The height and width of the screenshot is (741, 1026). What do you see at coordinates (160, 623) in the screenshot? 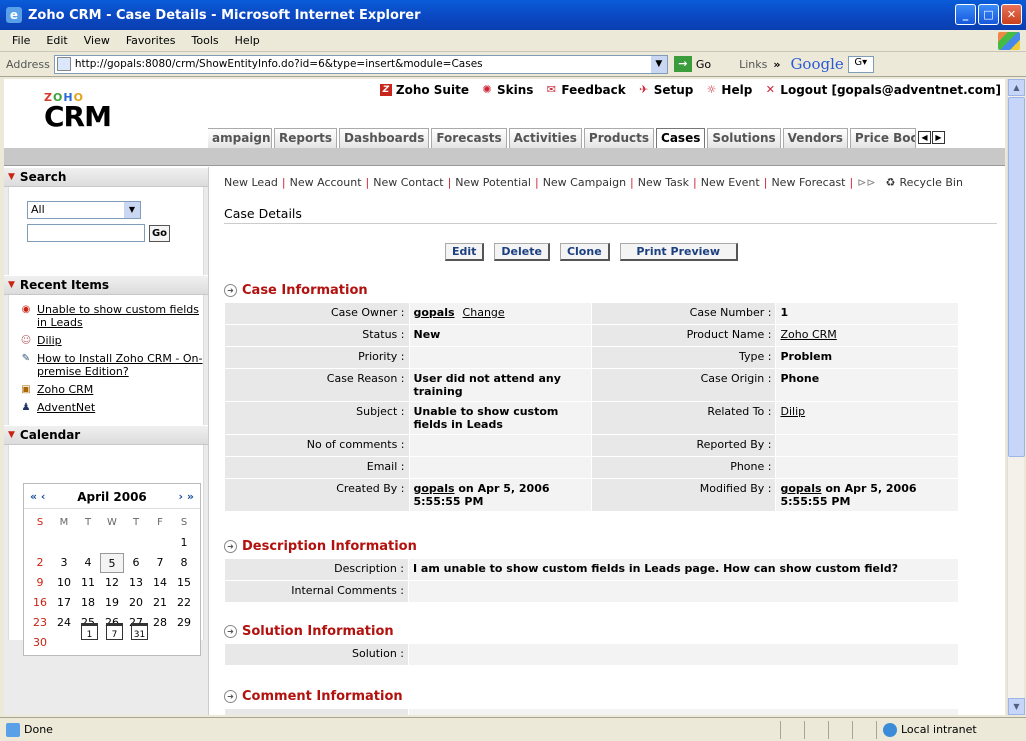
I see `calendar-day: 28` at bounding box center [160, 623].